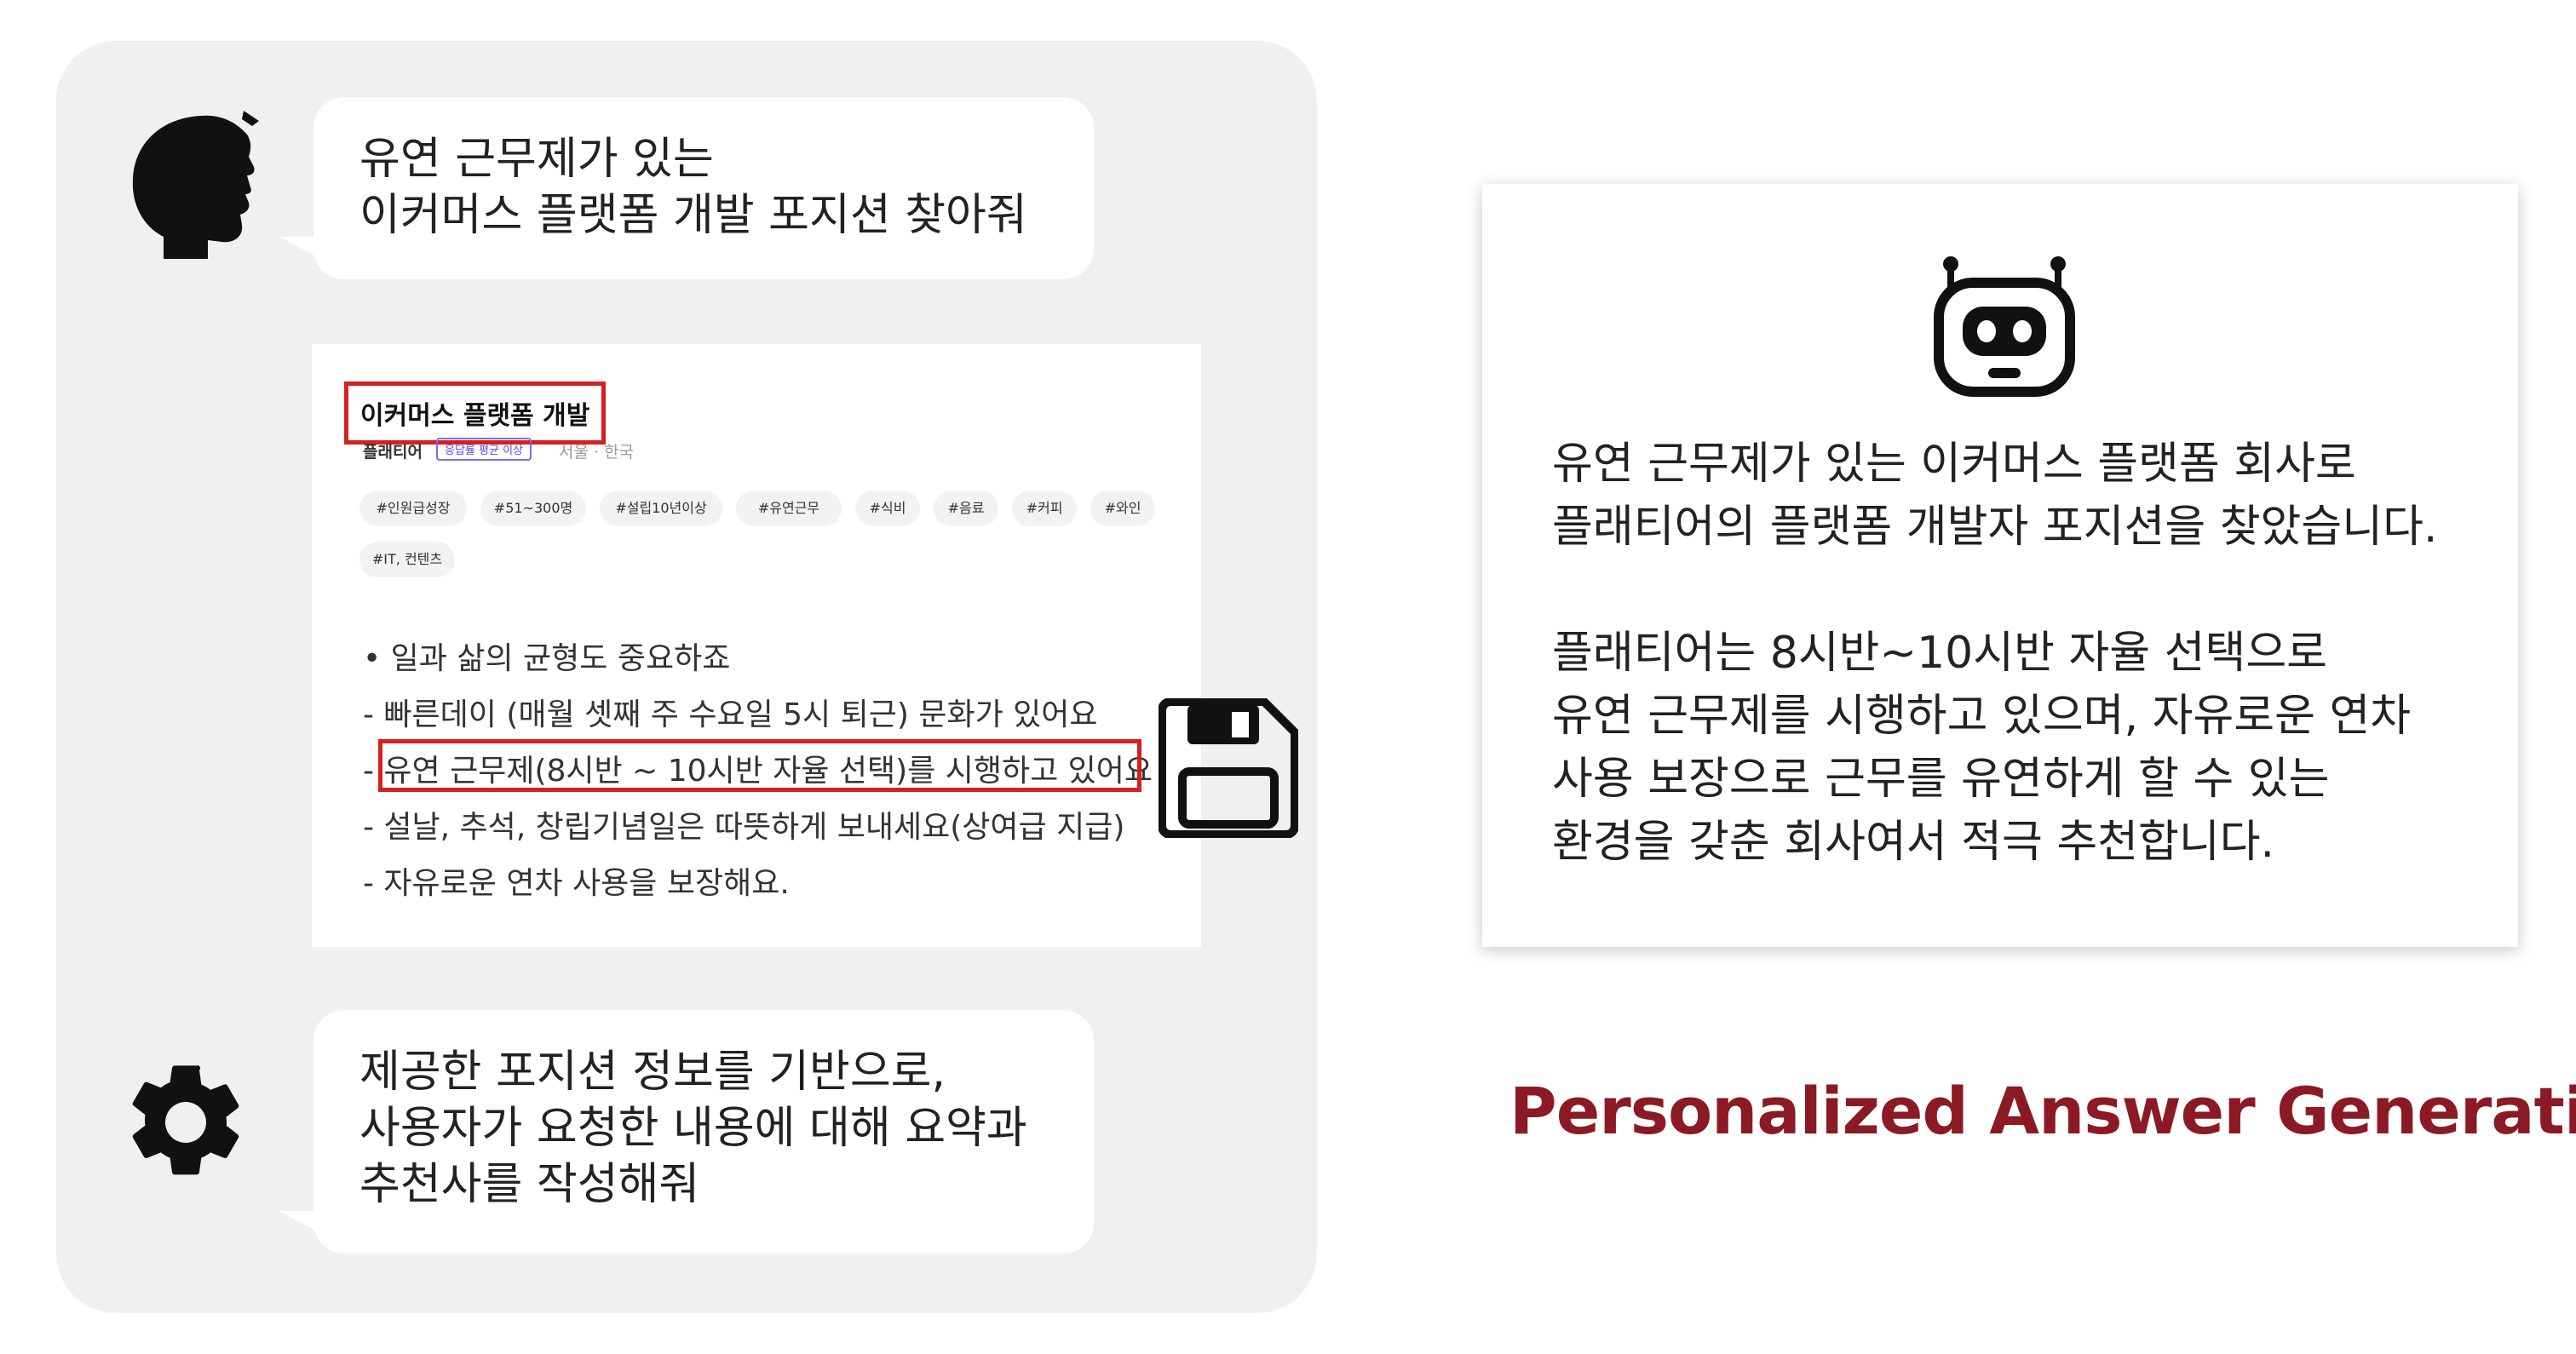 Image resolution: width=2576 pixels, height=1354 pixels. I want to click on tag-chip: #51~300명, so click(533, 509).